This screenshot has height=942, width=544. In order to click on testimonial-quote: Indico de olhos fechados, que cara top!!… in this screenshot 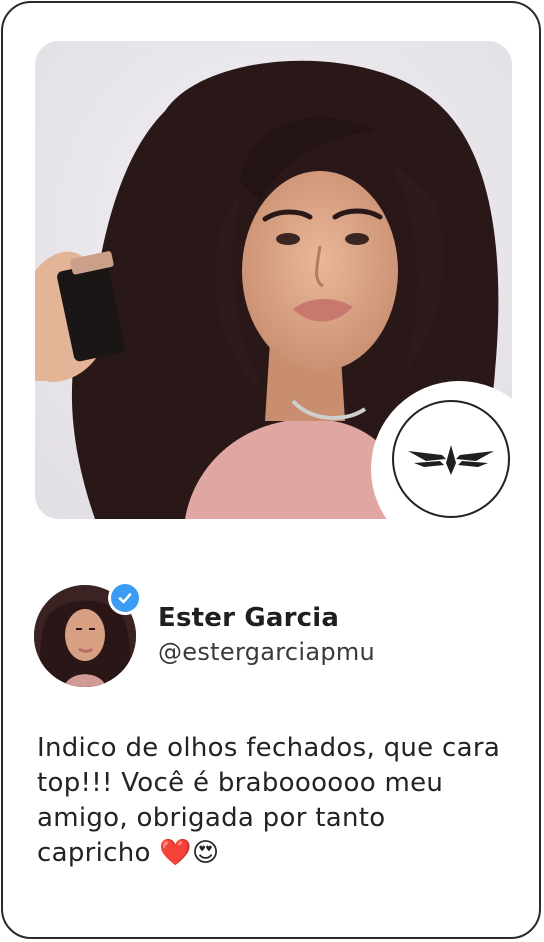, I will do `click(269, 800)`.